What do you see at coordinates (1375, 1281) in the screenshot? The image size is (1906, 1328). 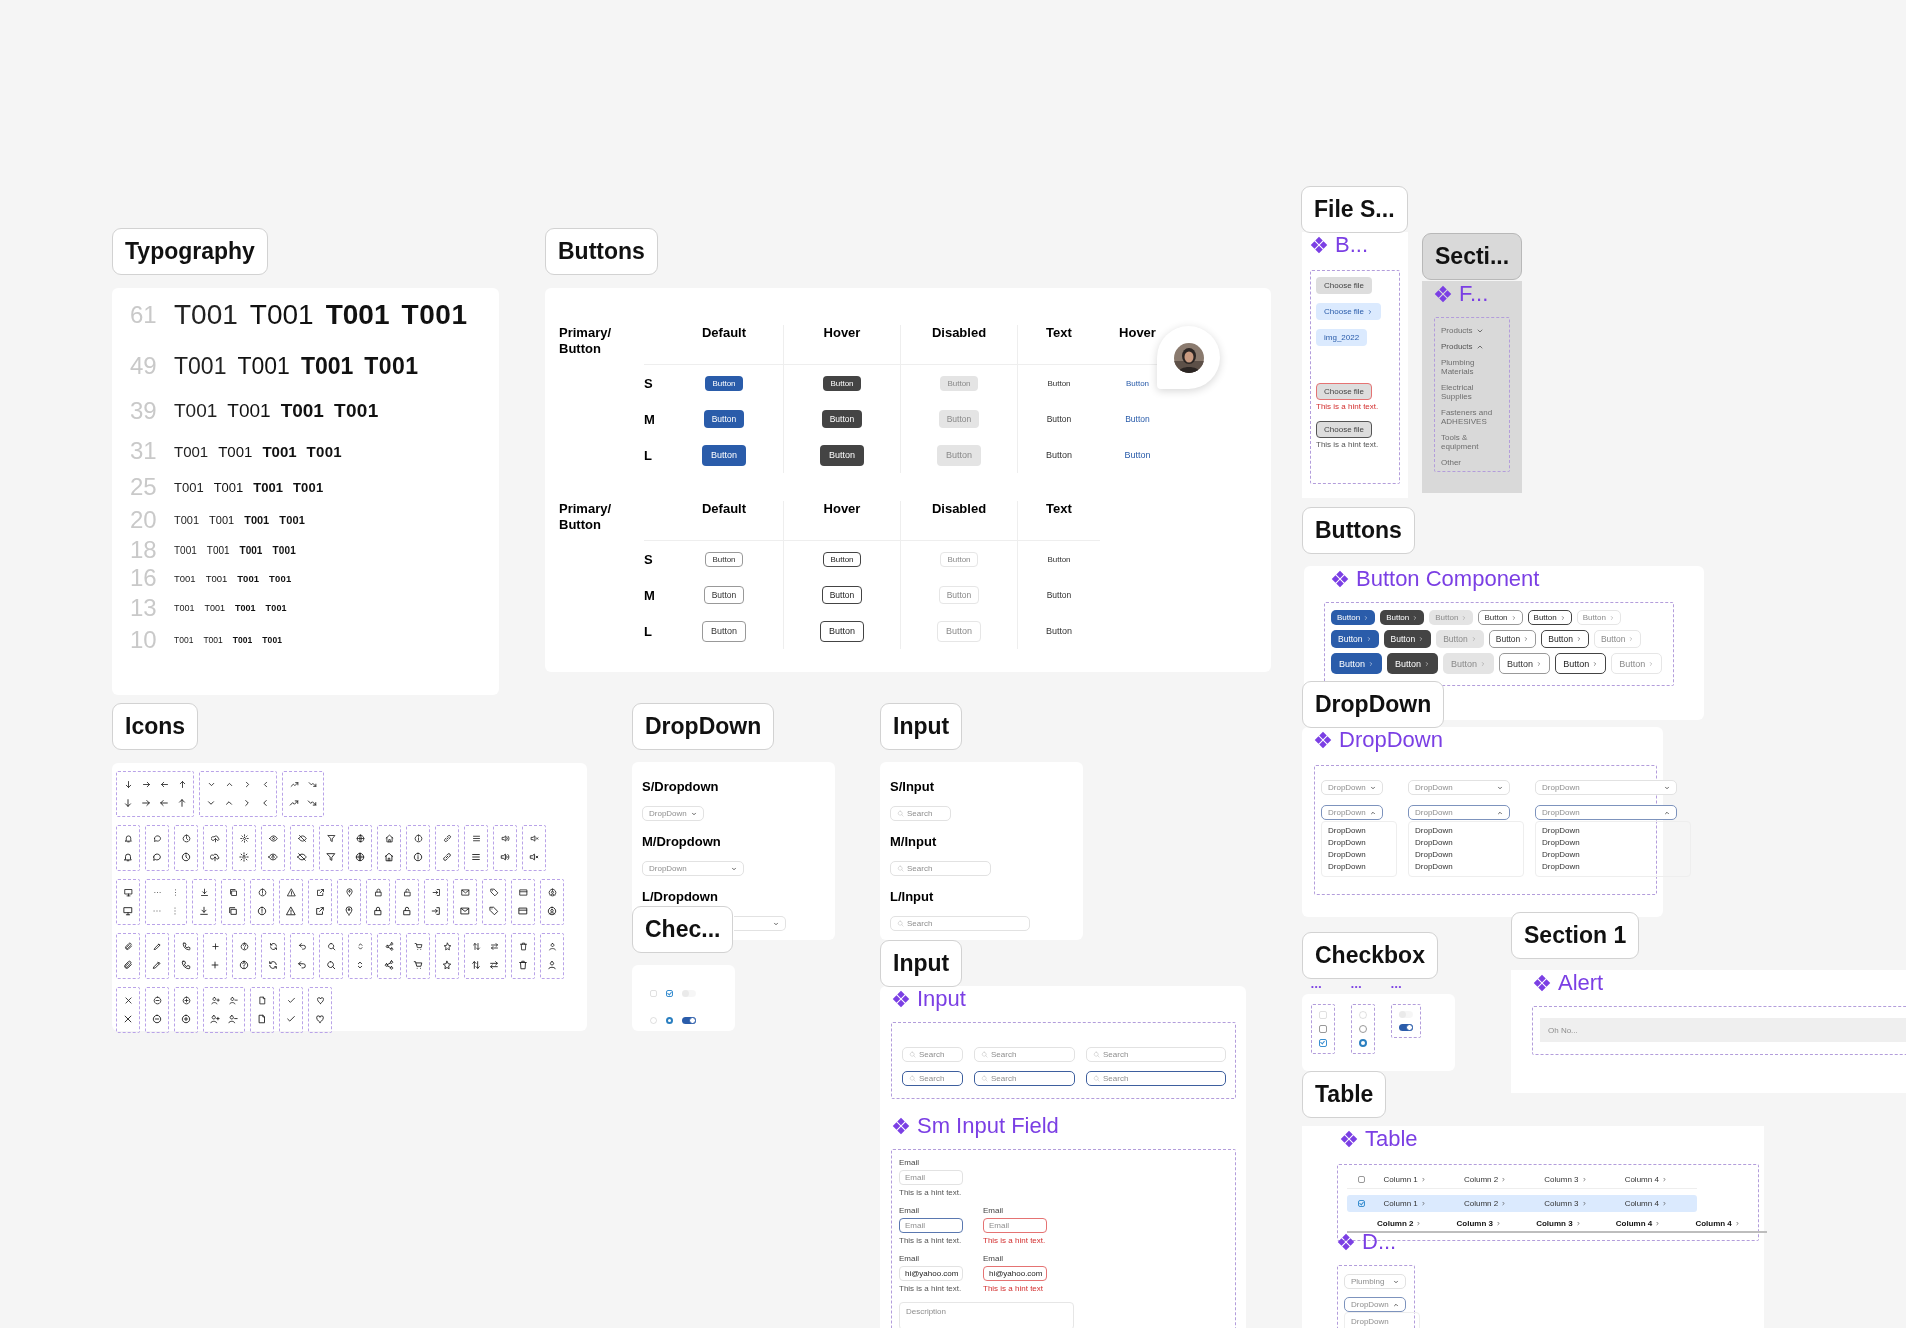 I see `dropdown: Plumbing` at bounding box center [1375, 1281].